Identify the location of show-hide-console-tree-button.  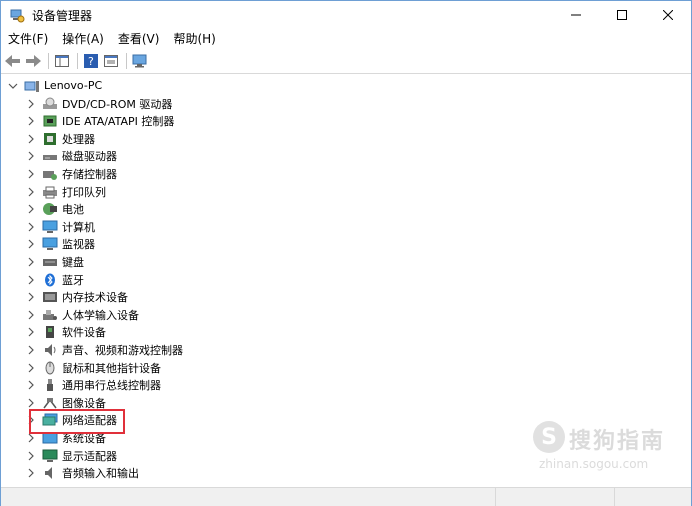
(62, 61).